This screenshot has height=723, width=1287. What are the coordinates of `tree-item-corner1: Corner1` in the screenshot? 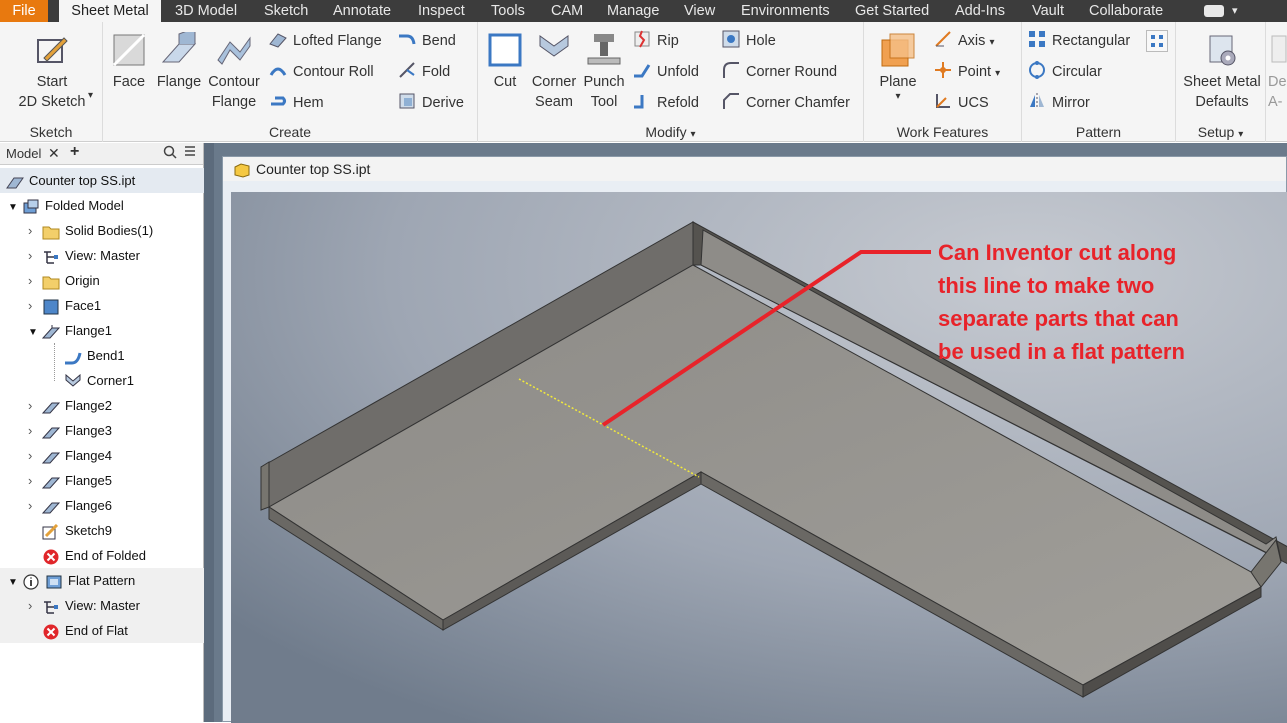 It's located at (99, 380).